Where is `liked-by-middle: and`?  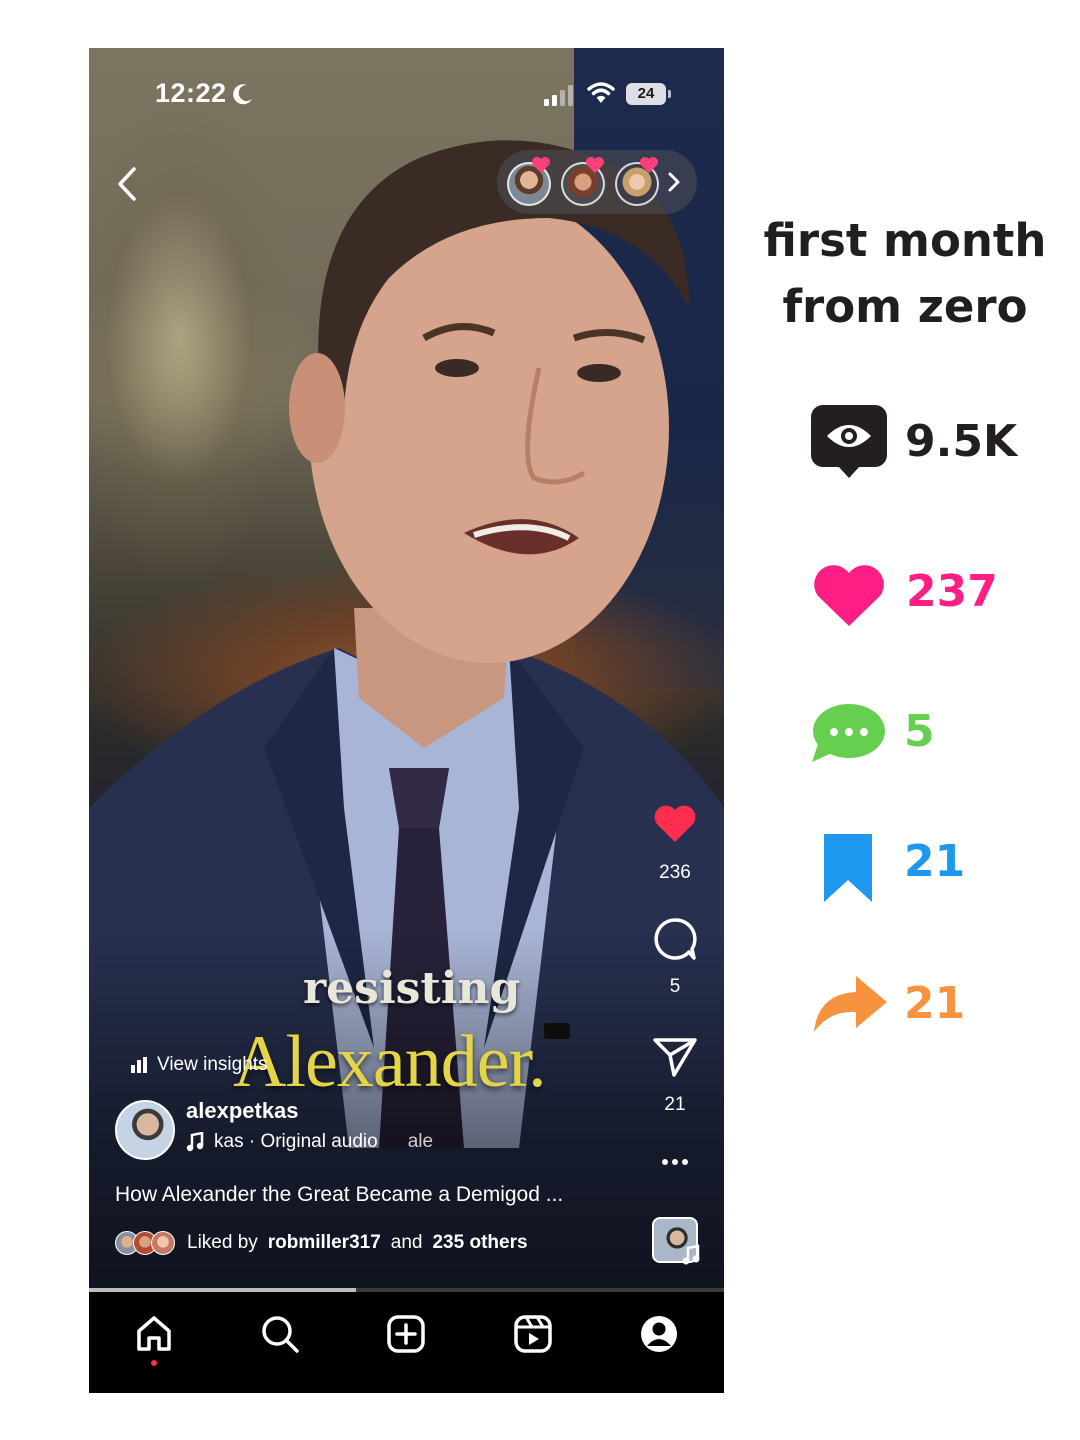
liked-by-middle: and is located at coordinates (406, 1242).